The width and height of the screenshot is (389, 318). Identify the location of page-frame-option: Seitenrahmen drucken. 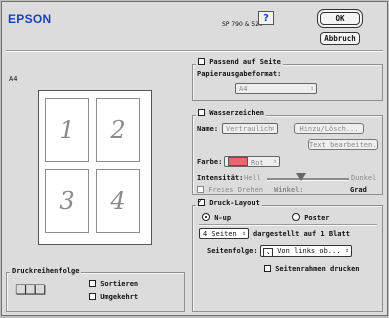
(312, 269).